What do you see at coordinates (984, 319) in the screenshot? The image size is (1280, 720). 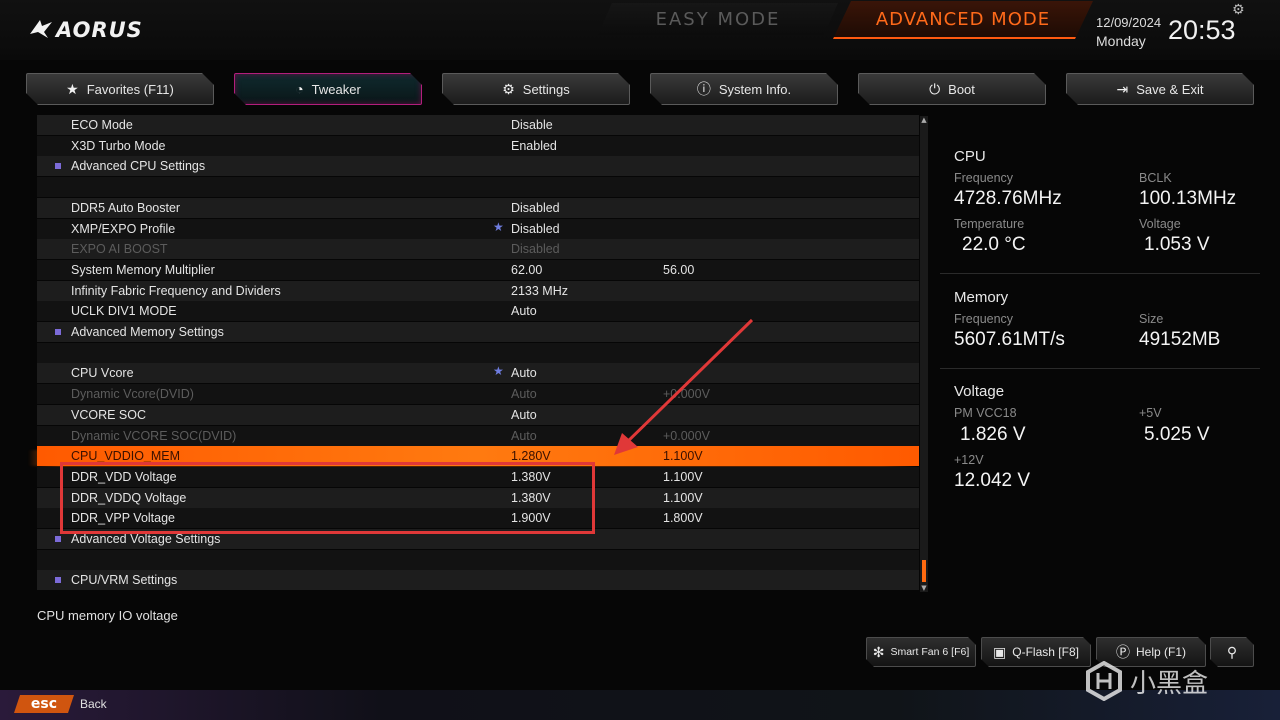 I see `memory-frequency-label: Frequency` at bounding box center [984, 319].